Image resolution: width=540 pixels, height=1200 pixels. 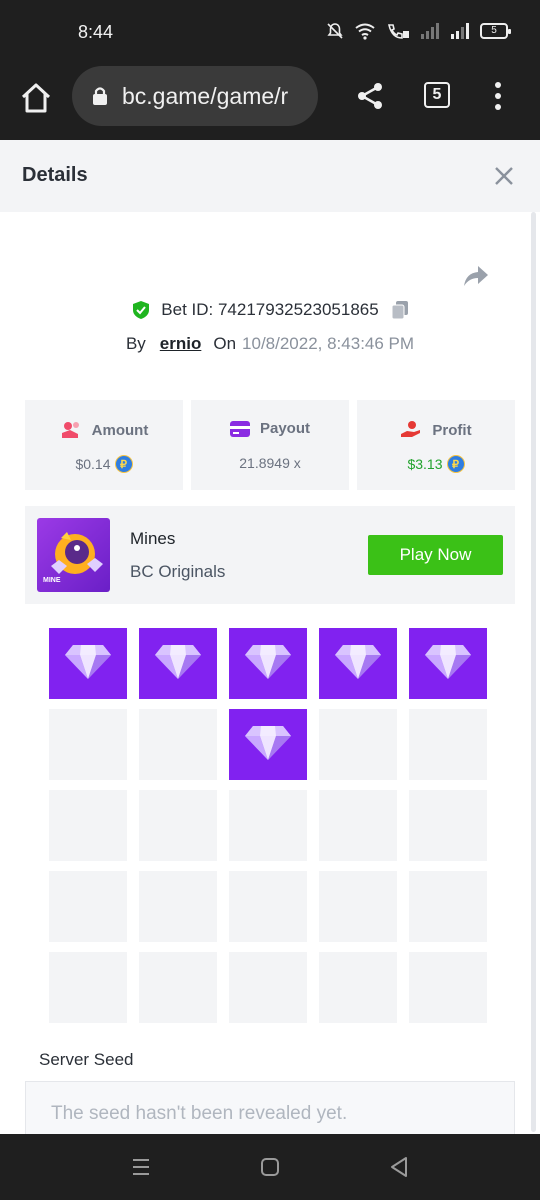 I want to click on payout-value: 21.8949 x, so click(x=270, y=463).